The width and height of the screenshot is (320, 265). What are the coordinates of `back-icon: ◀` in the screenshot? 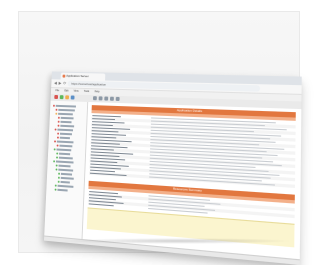 It's located at (56, 82).